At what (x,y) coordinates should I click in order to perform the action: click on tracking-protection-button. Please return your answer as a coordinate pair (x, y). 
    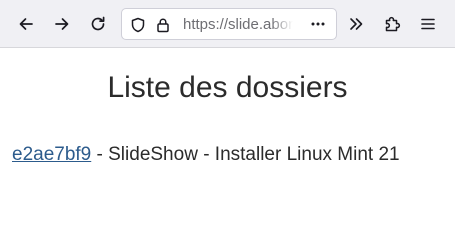
    Looking at the image, I should click on (138, 25).